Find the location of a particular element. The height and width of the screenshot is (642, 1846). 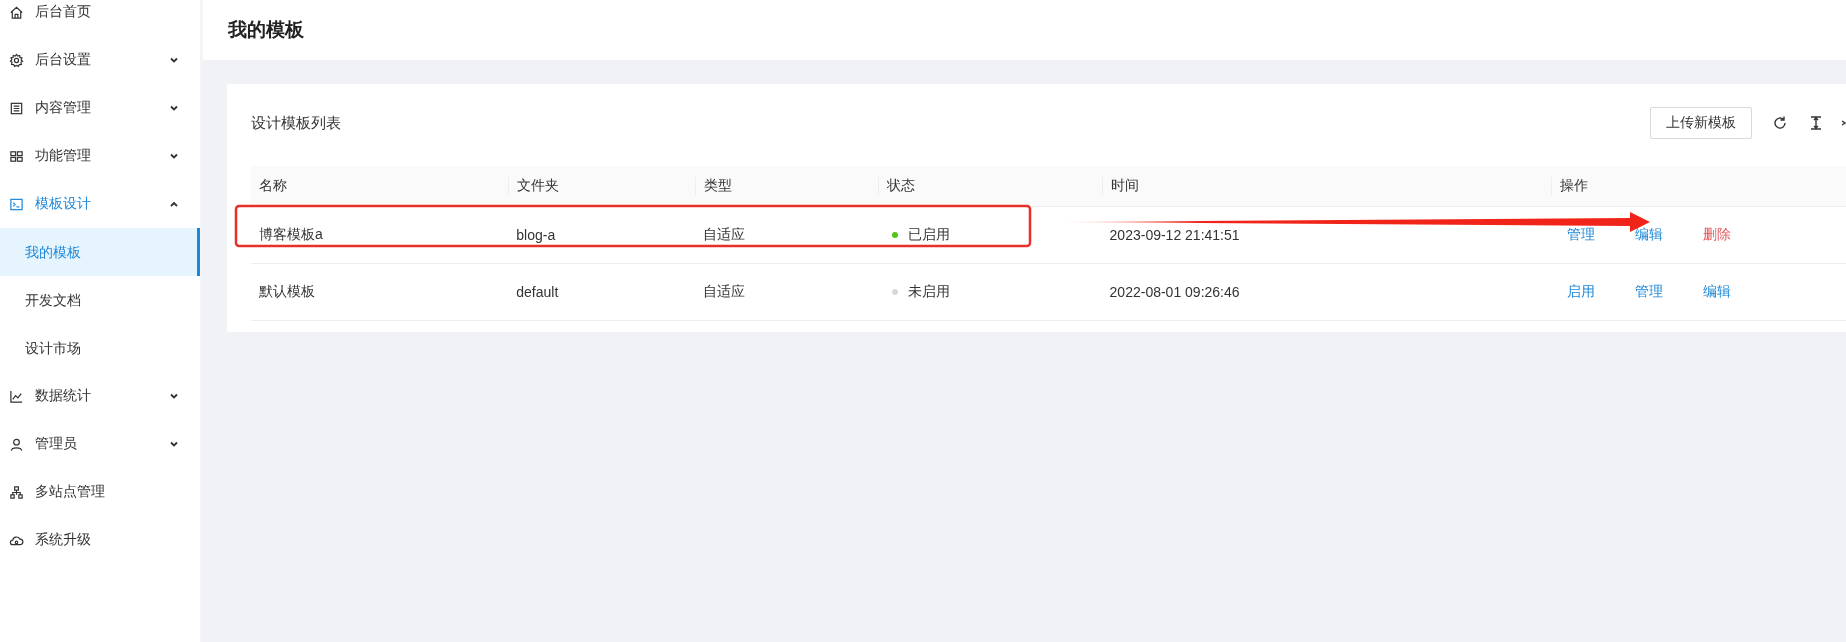

terminal-icon is located at coordinates (16, 204).